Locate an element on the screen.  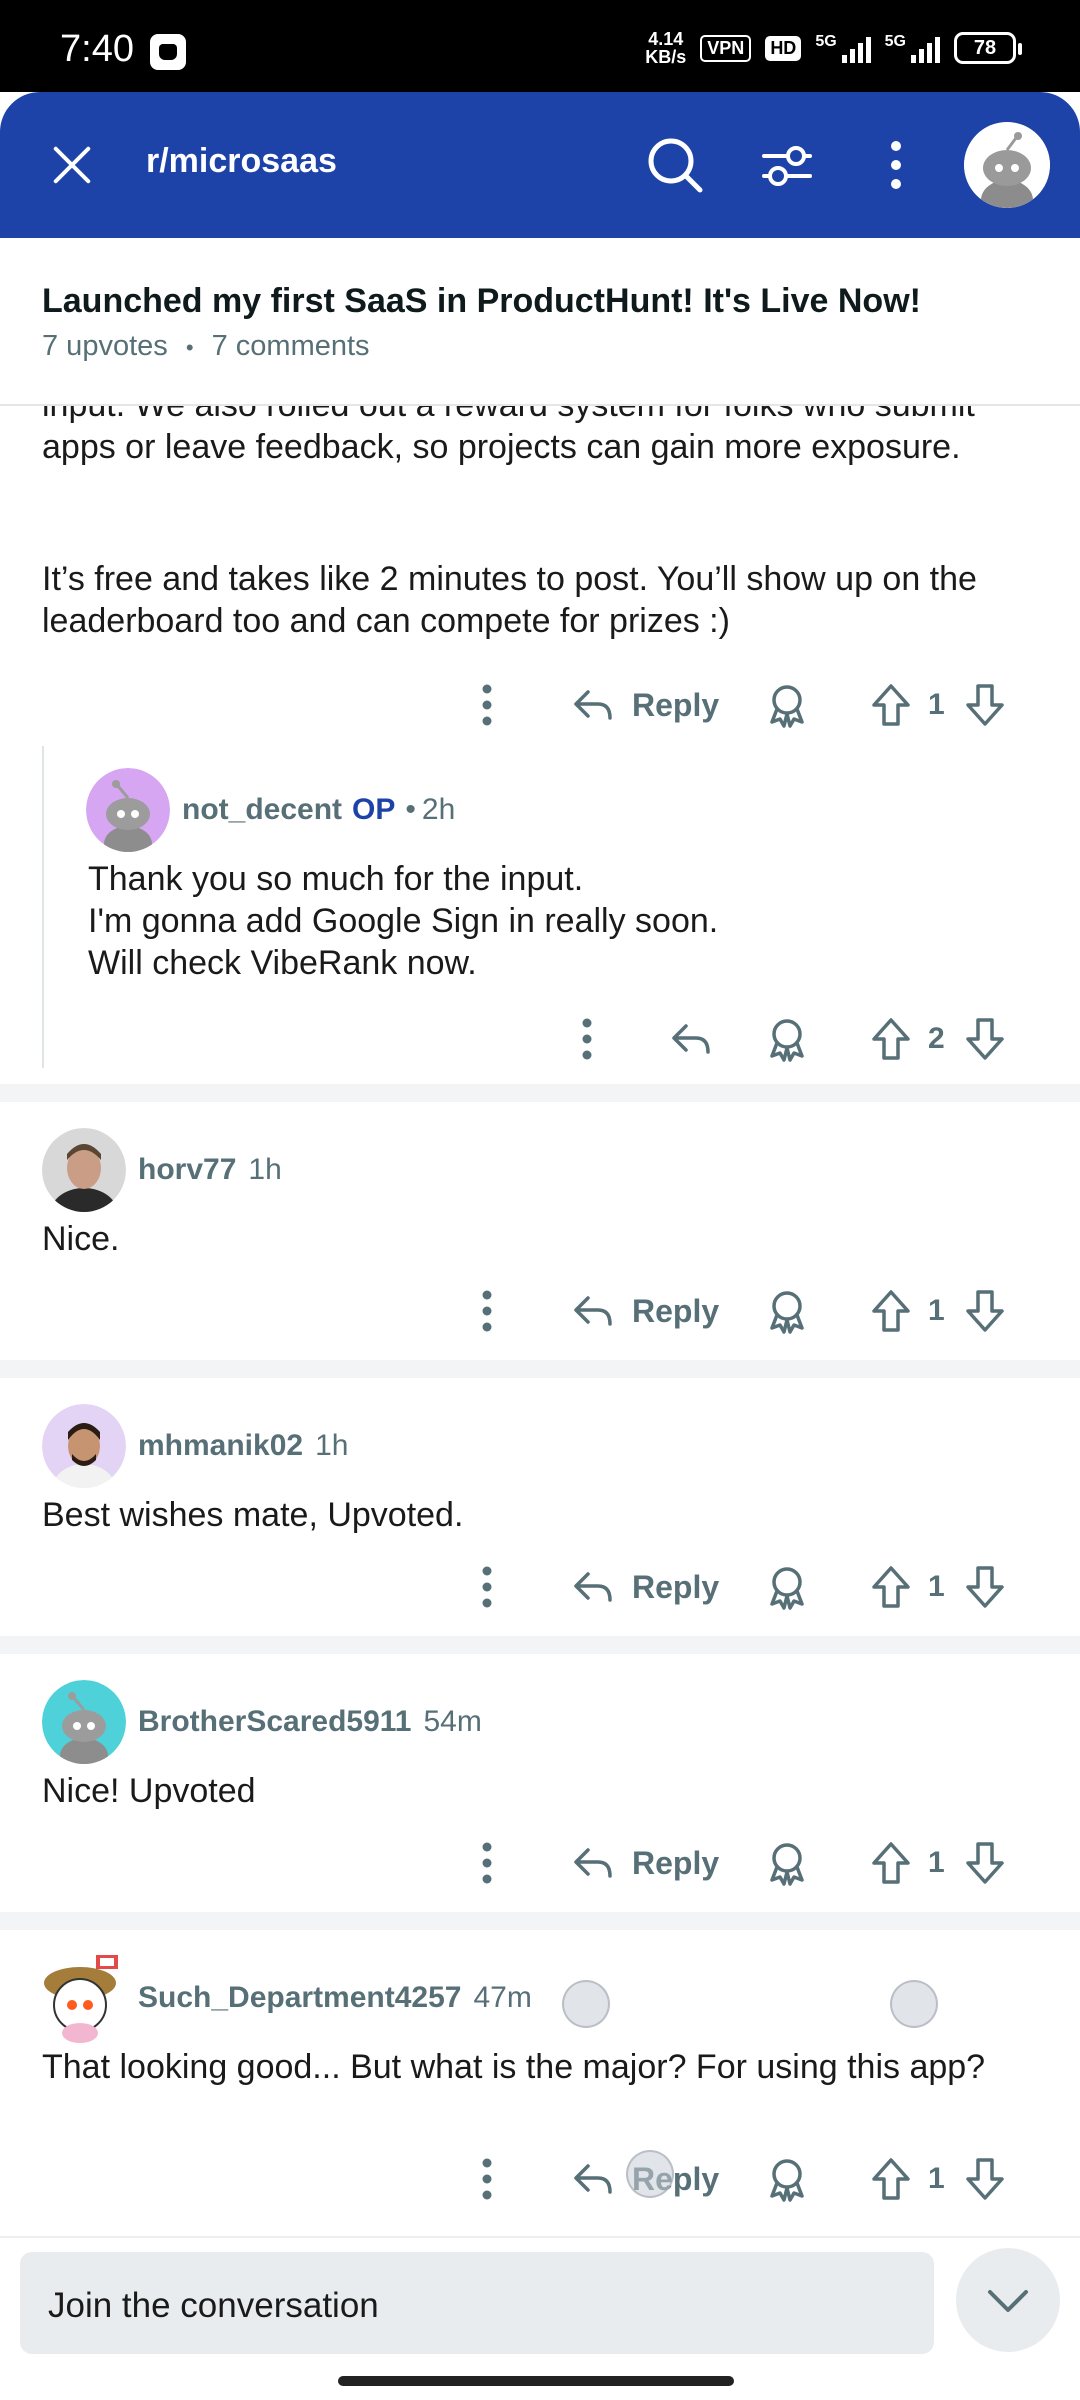
vpn-icon: VPN is located at coordinates (726, 48).